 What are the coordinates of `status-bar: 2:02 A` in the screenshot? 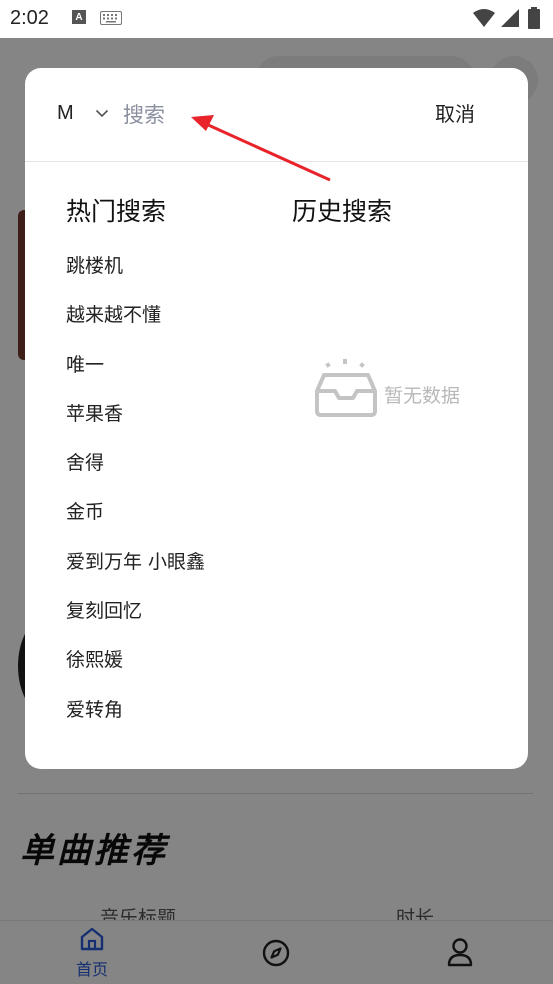 It's located at (276, 19).